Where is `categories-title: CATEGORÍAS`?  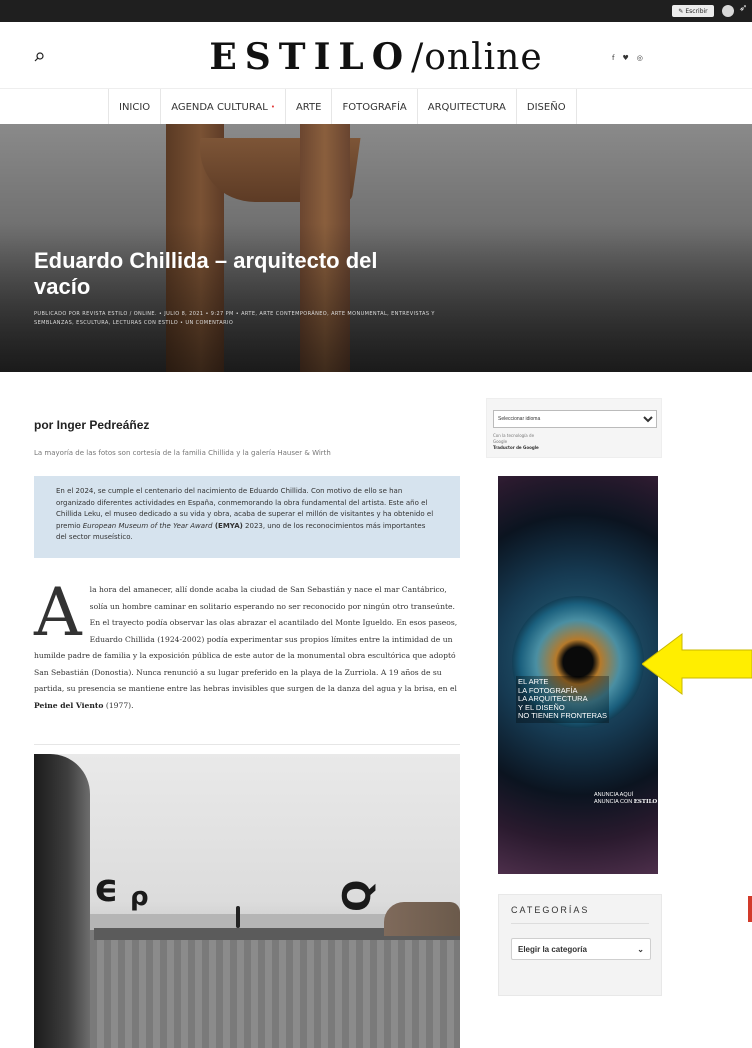 categories-title: CATEGORÍAS is located at coordinates (580, 914).